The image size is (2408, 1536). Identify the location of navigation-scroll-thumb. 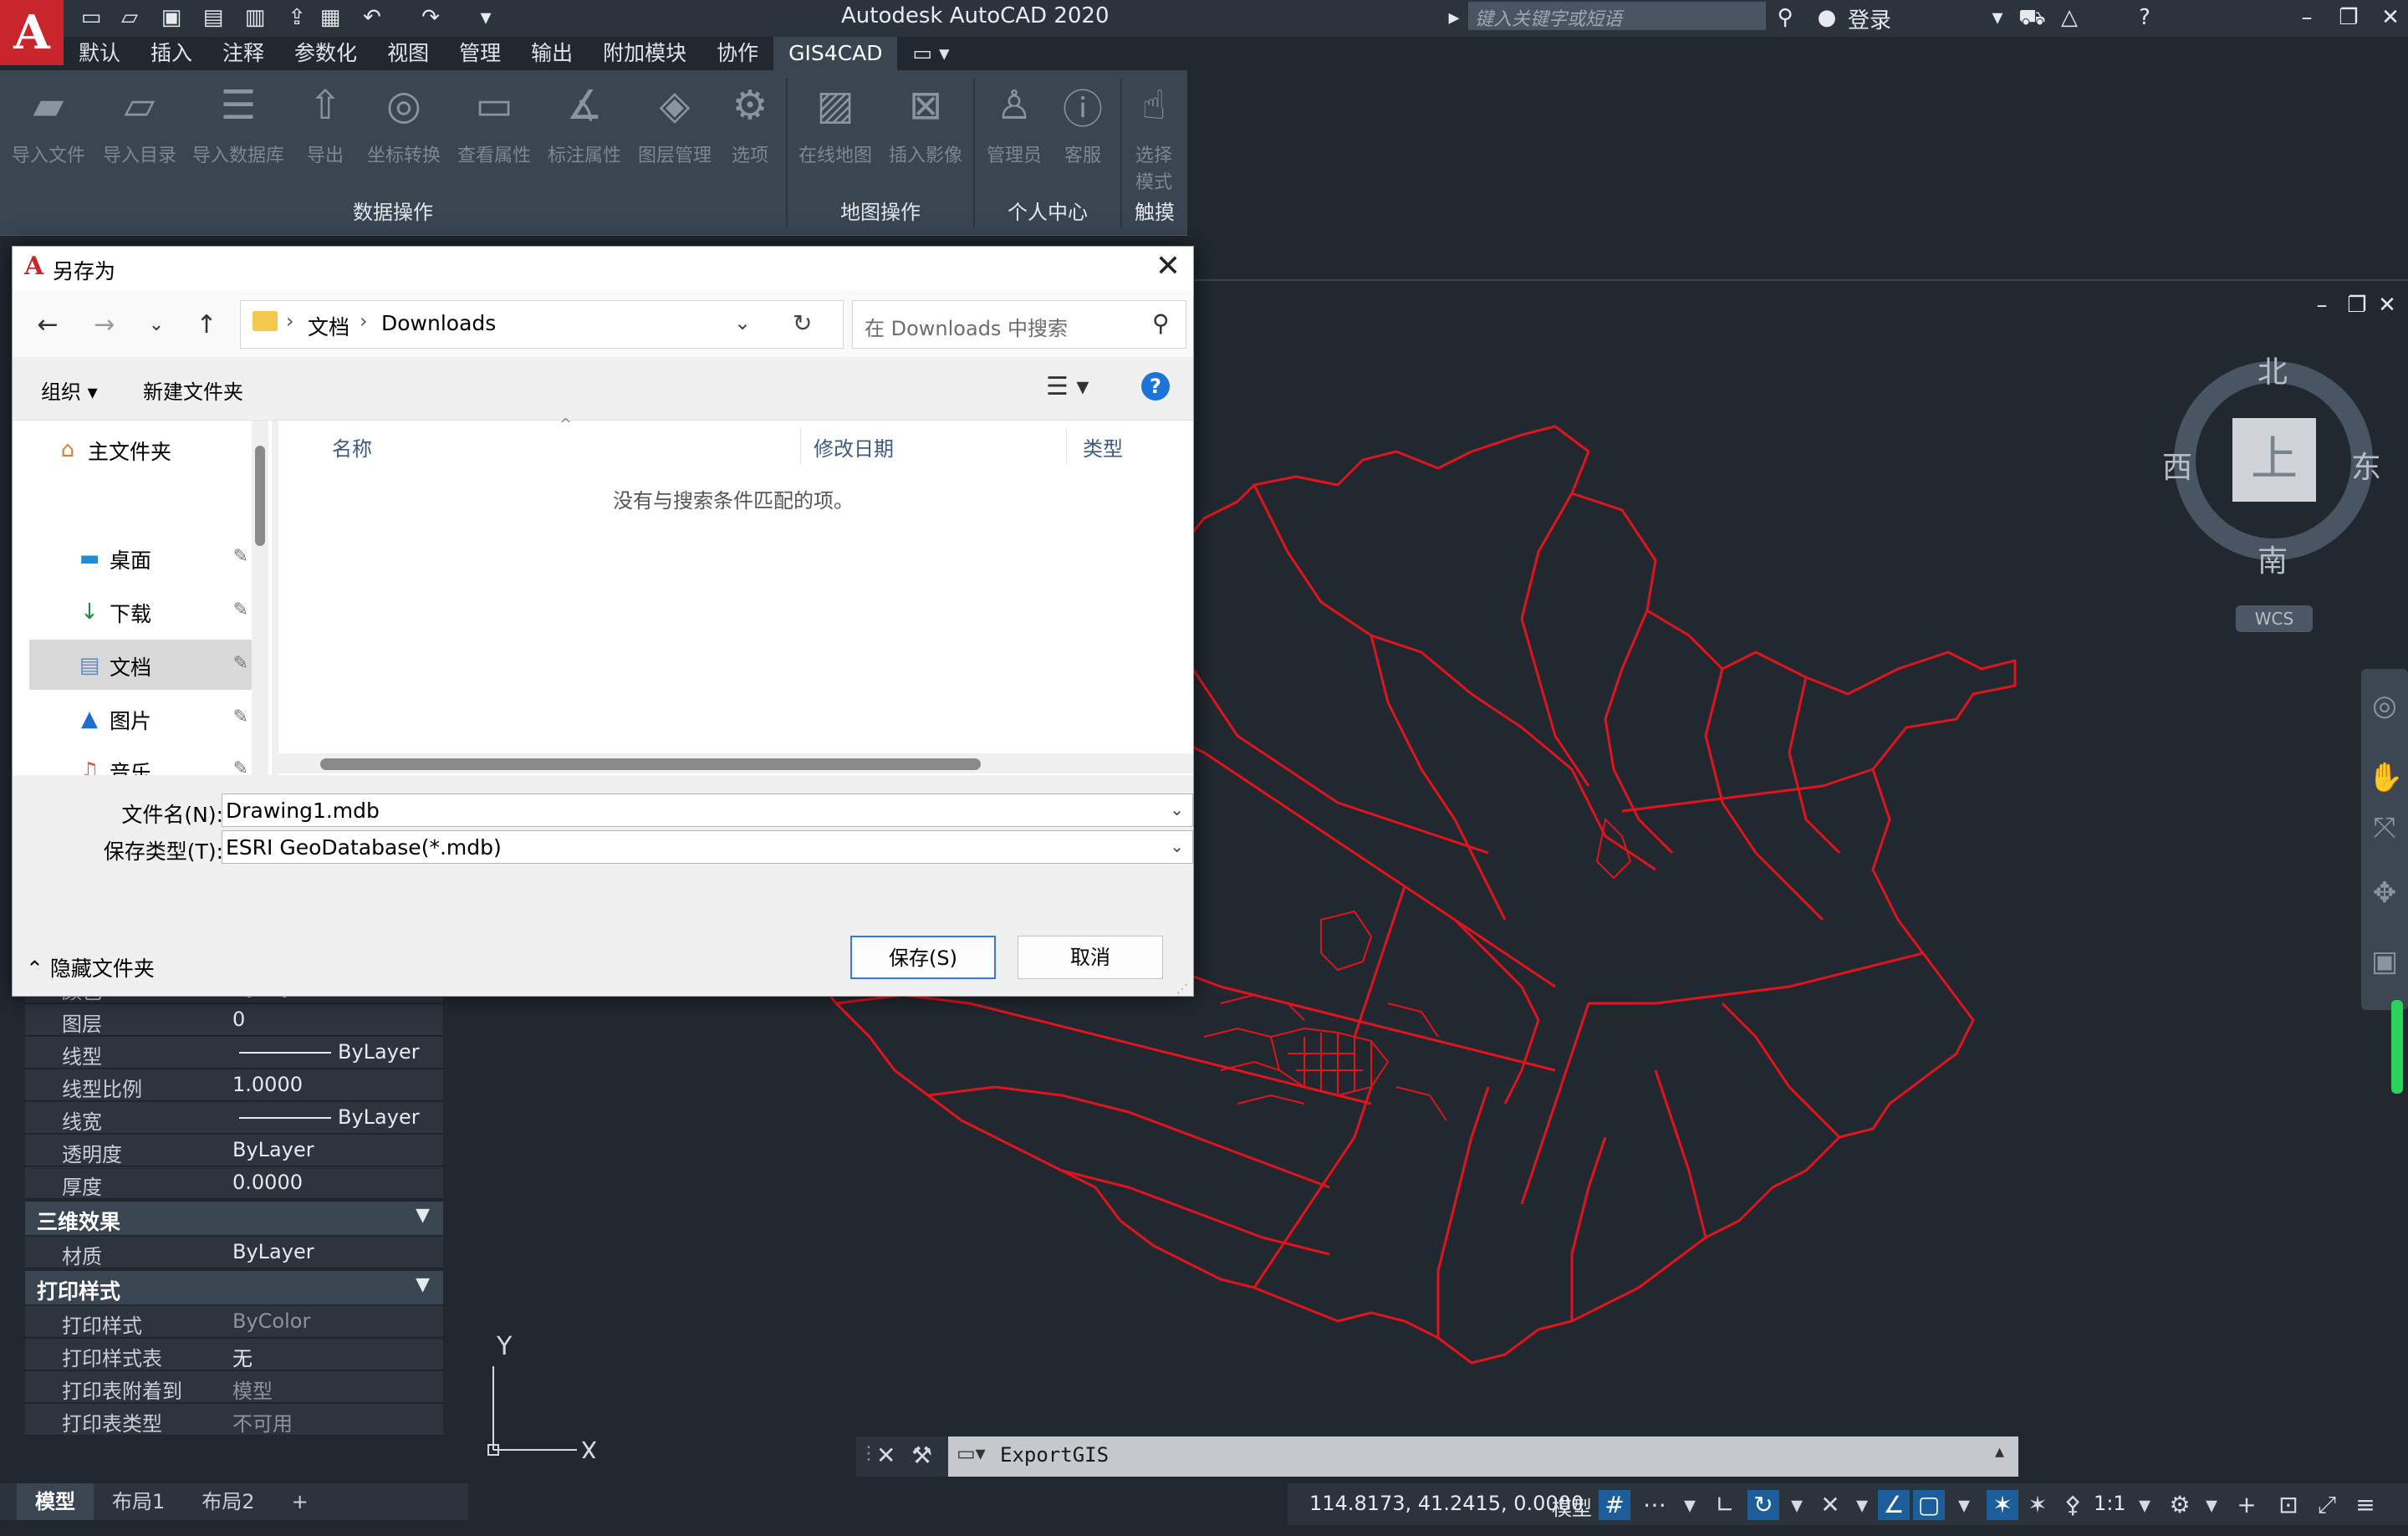
(260, 496).